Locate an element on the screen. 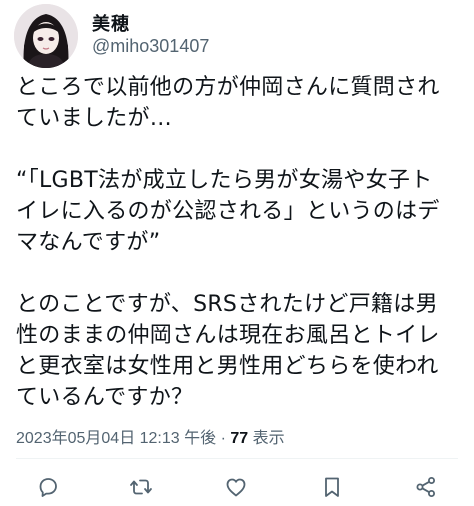  reply-icon is located at coordinates (48, 487).